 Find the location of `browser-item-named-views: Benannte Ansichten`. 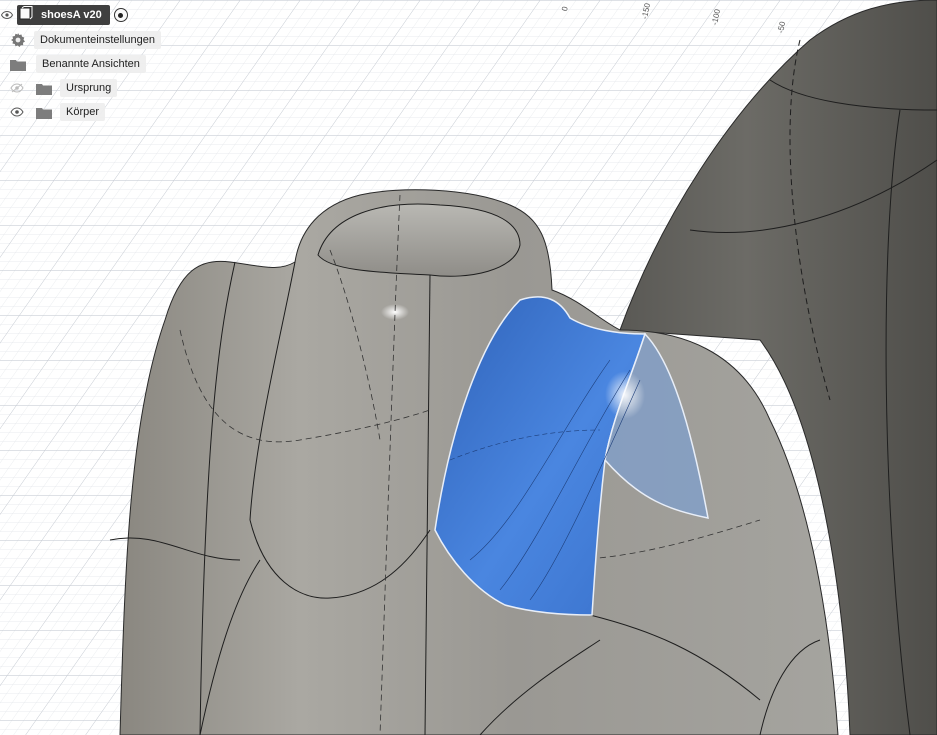

browser-item-named-views: Benannte Ansichten is located at coordinates (78, 64).